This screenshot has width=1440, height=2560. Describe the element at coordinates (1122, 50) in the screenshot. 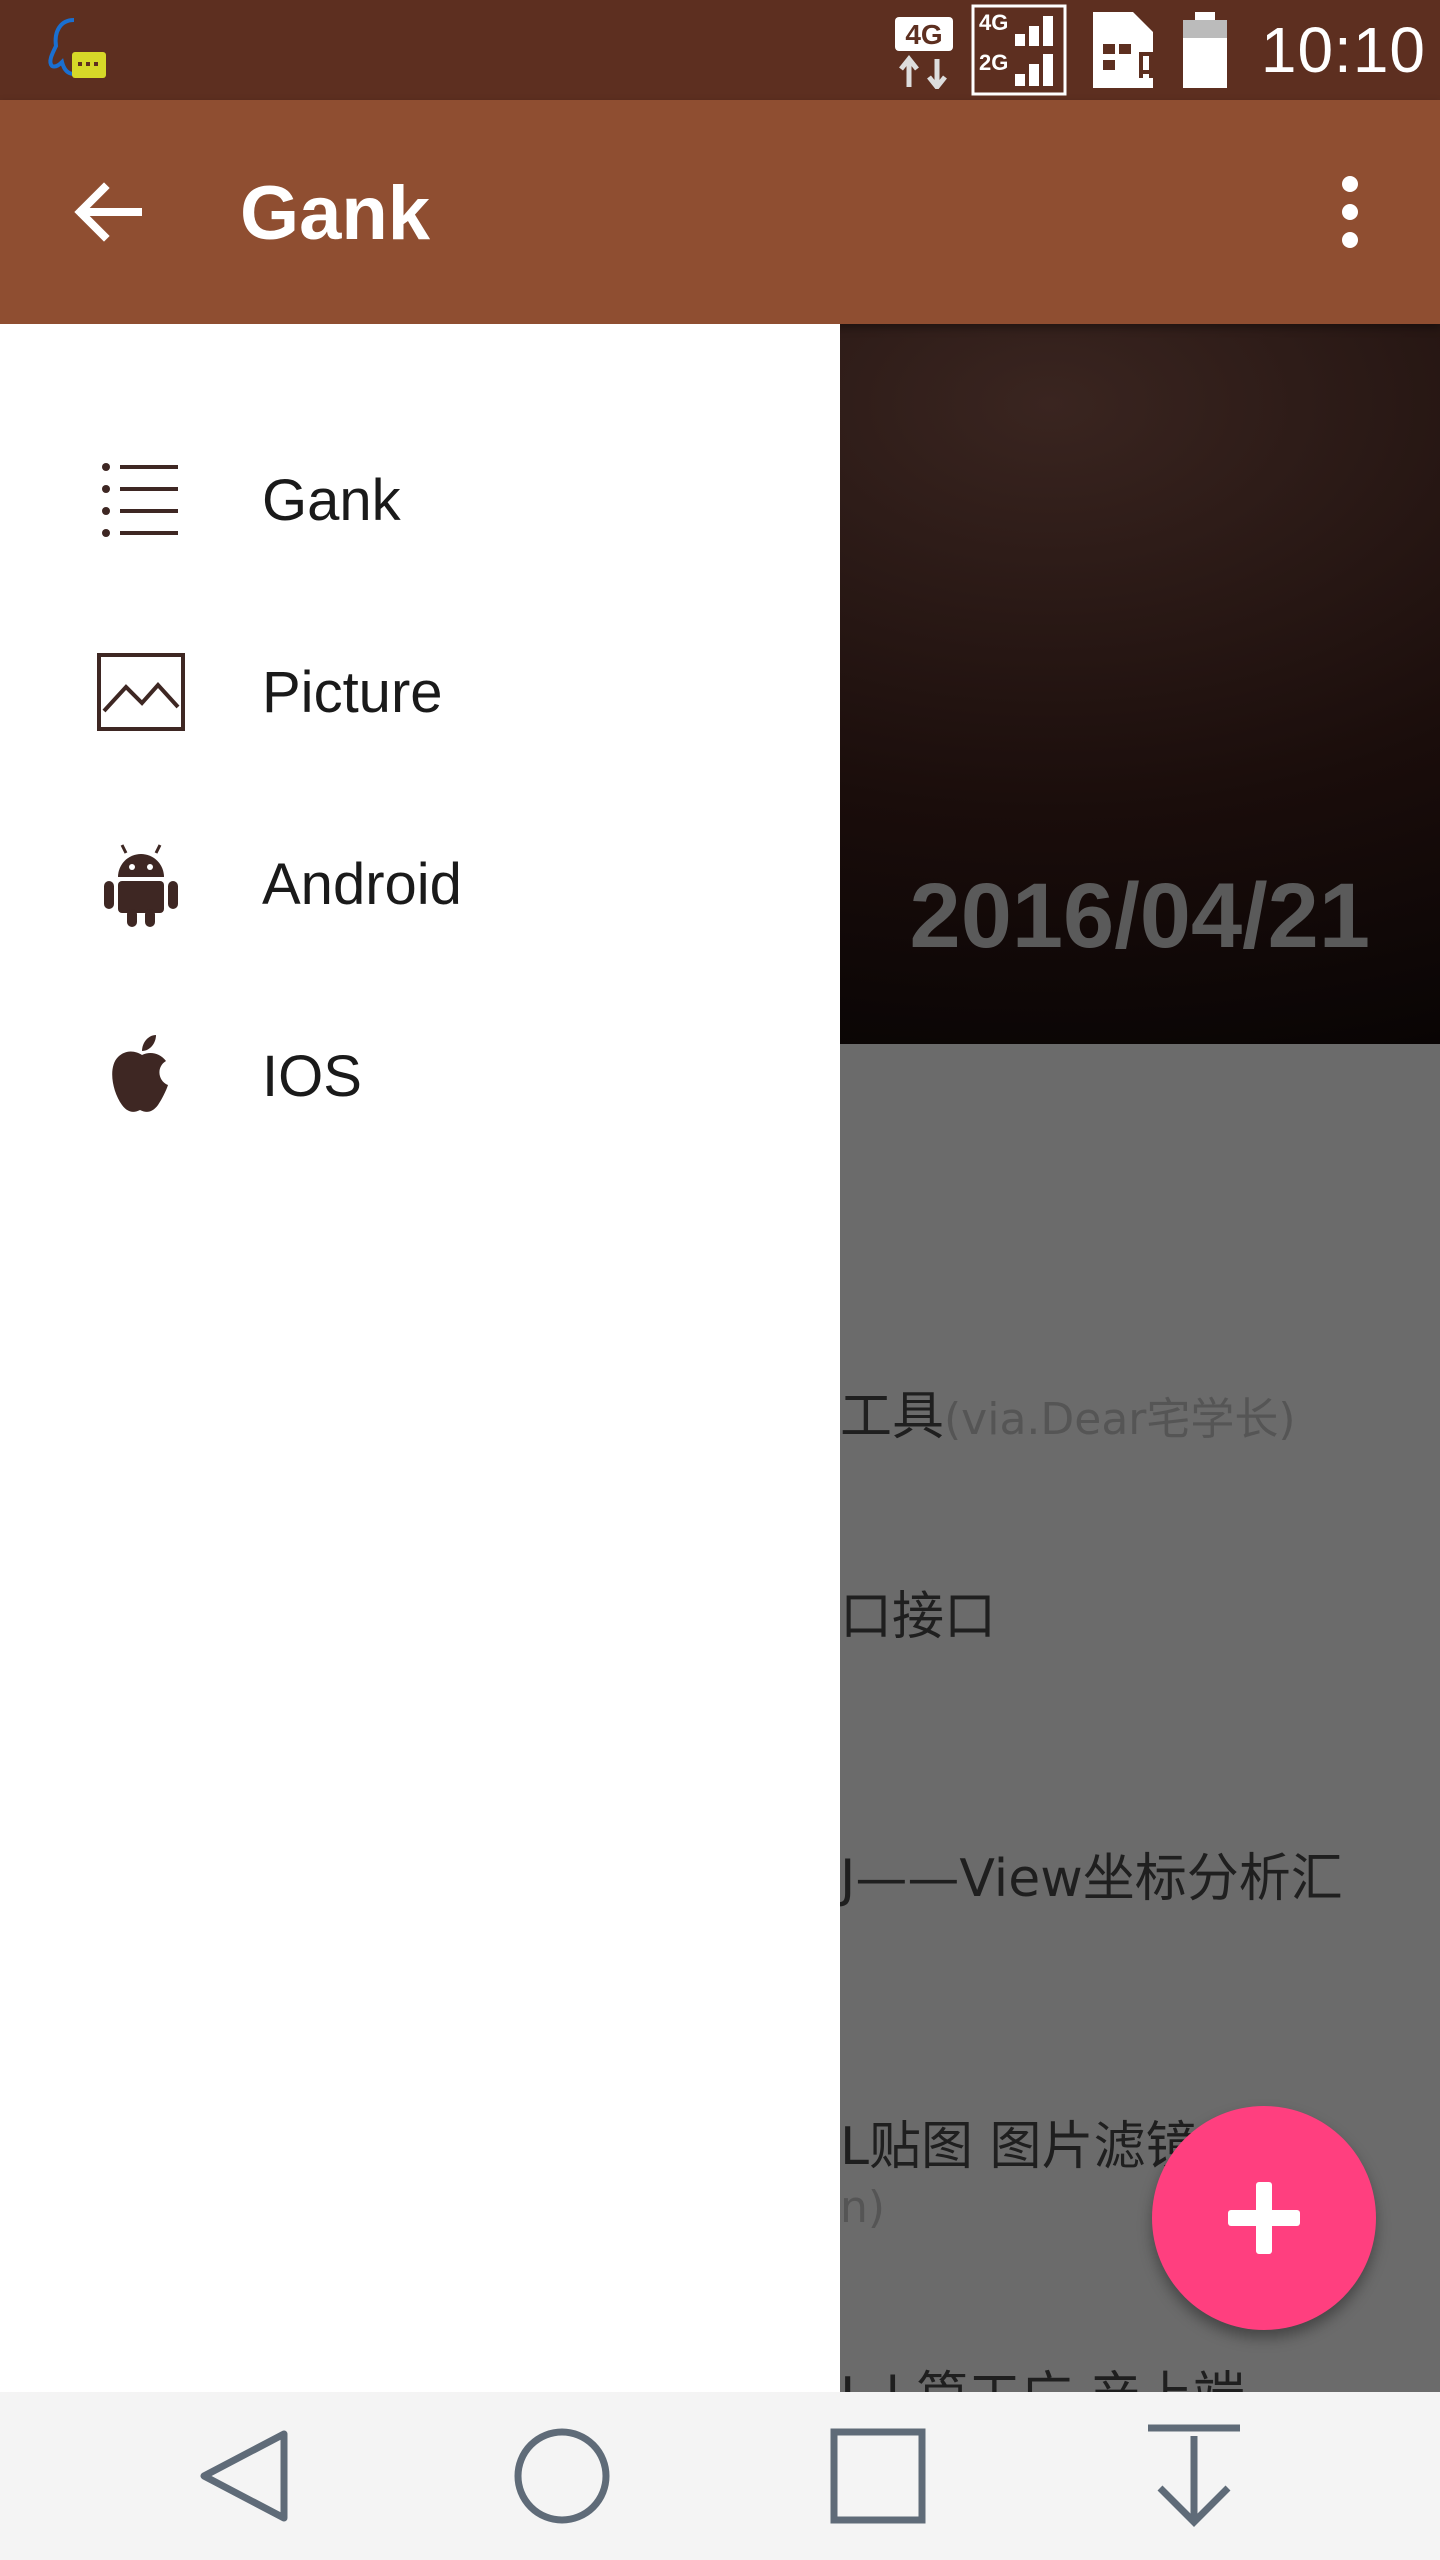

I see `sim-alert-icon` at that location.